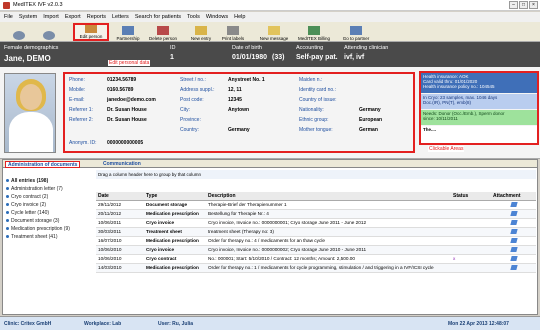  I want to click on menu-letters: Letters, so click(120, 17).